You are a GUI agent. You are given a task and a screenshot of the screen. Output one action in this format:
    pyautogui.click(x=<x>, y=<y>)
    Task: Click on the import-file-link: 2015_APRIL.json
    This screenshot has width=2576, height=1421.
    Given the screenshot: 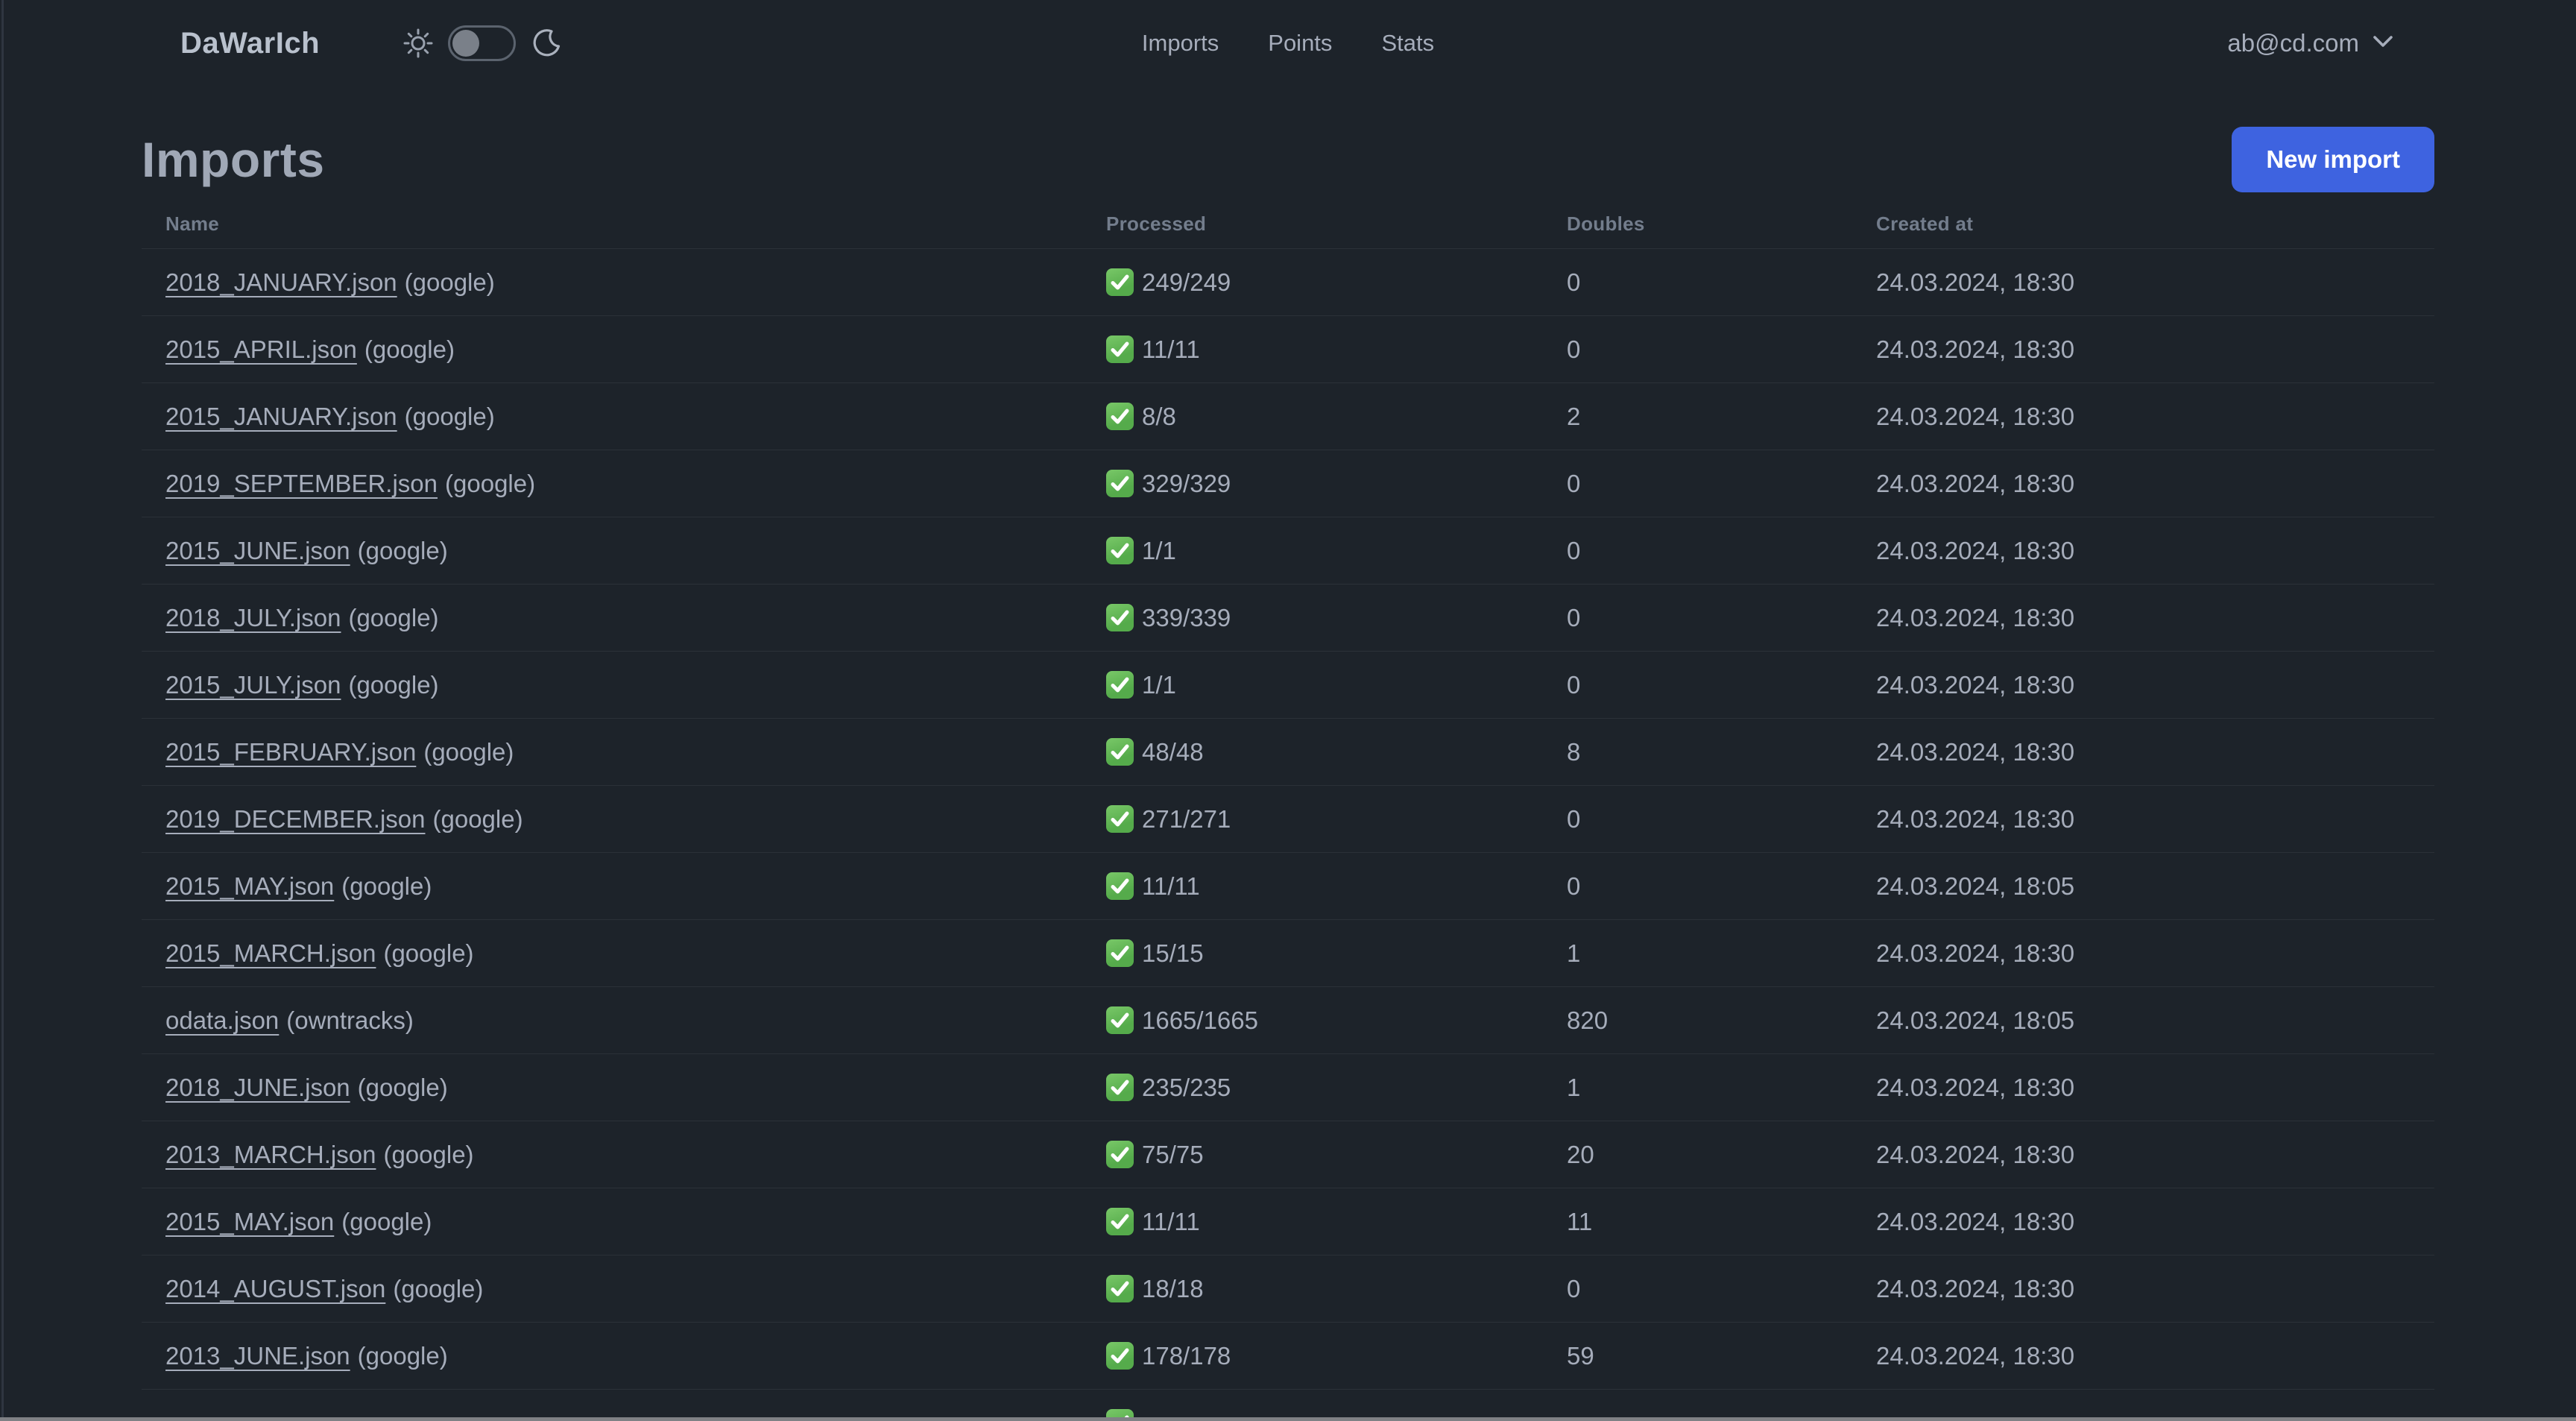 What is the action you would take?
    pyautogui.click(x=261, y=349)
    